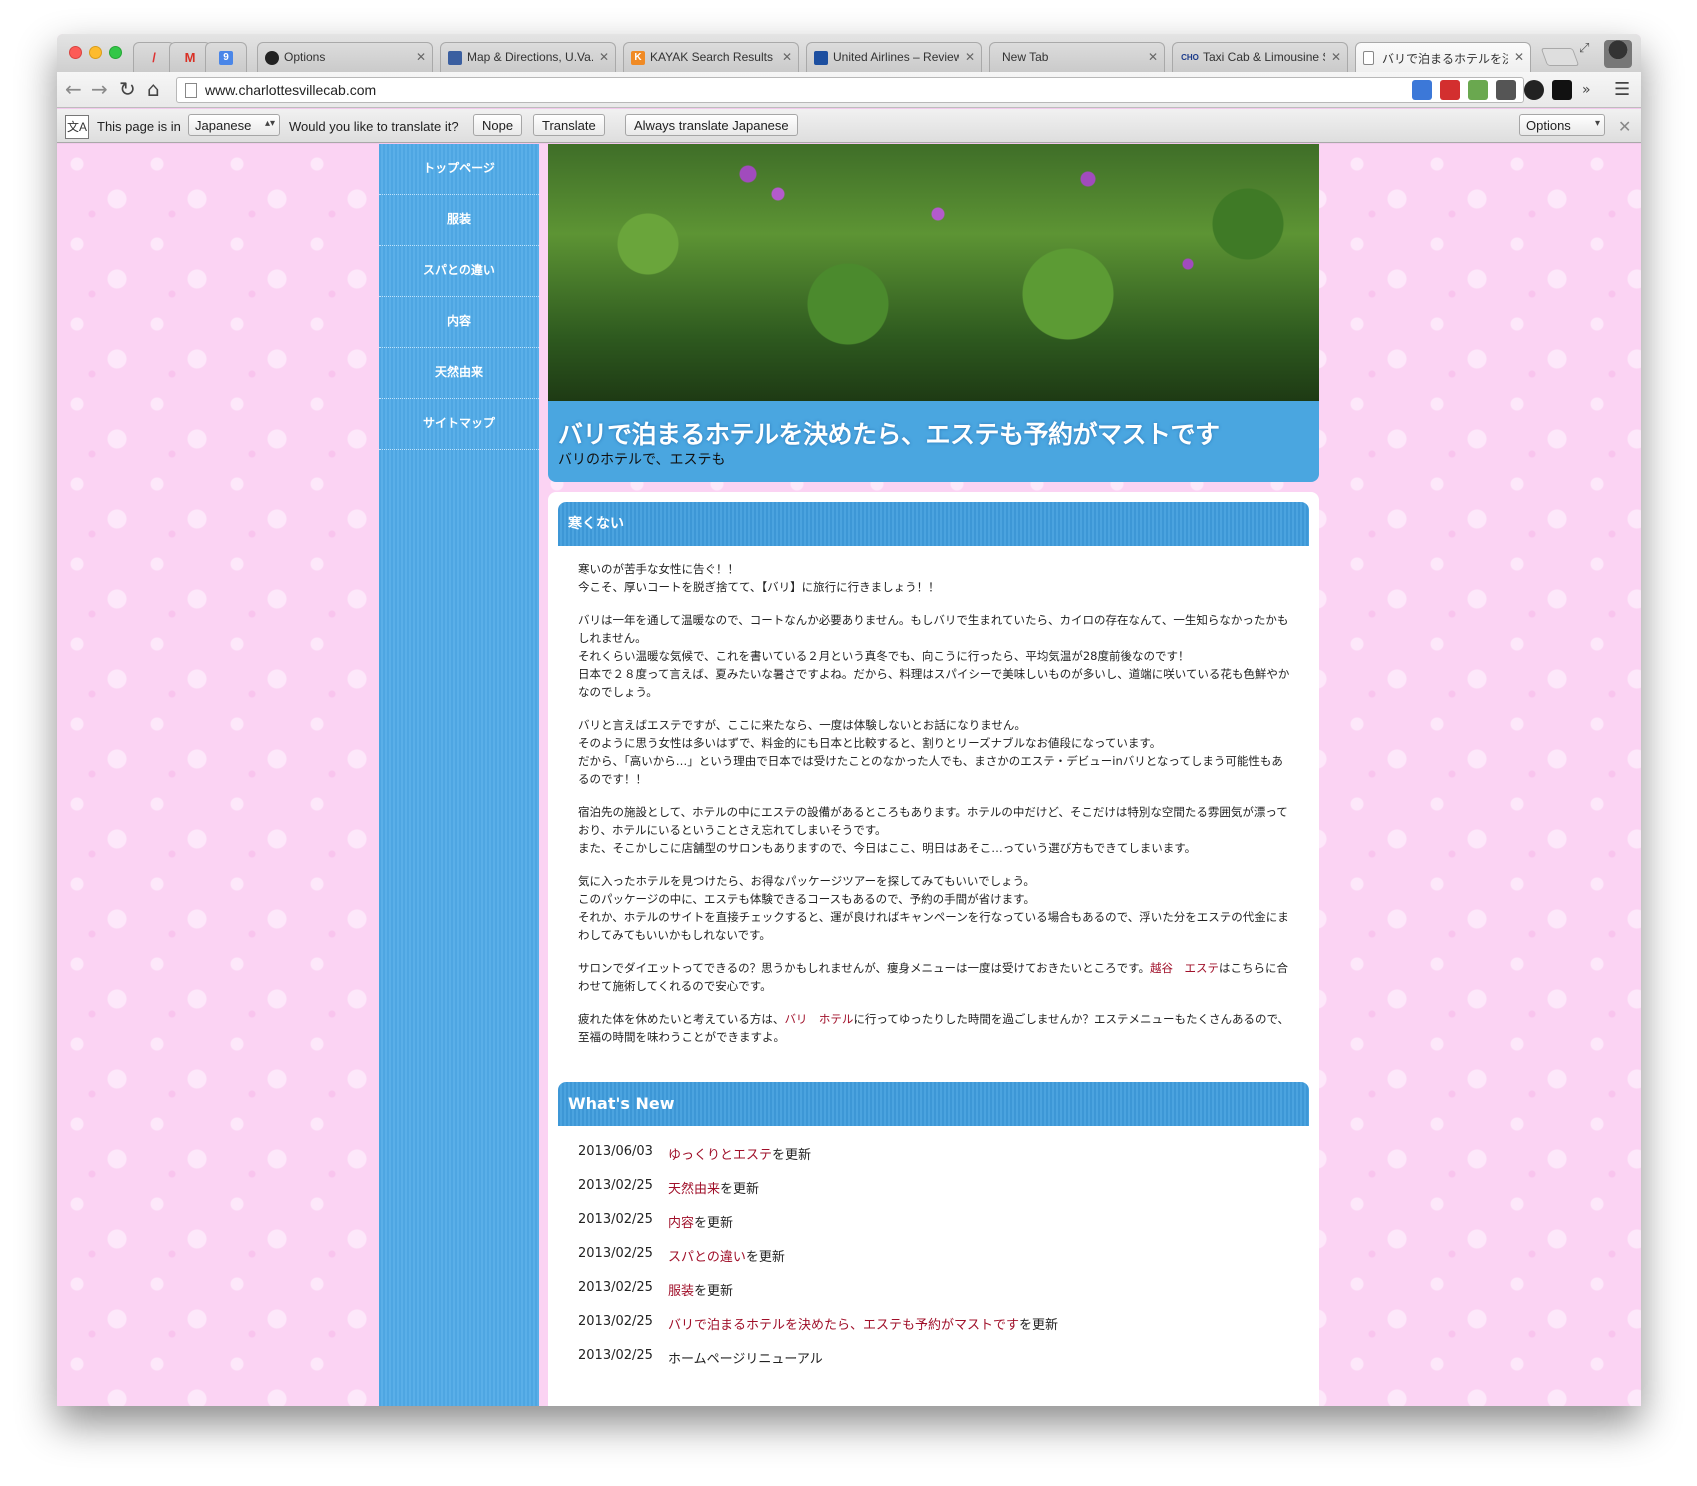 Image resolution: width=1697 pixels, height=1486 pixels. I want to click on tab-pinned-3: 9, so click(226, 57).